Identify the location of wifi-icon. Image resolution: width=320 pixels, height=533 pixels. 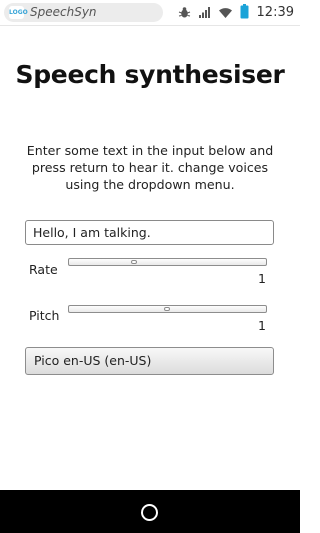
(225, 13).